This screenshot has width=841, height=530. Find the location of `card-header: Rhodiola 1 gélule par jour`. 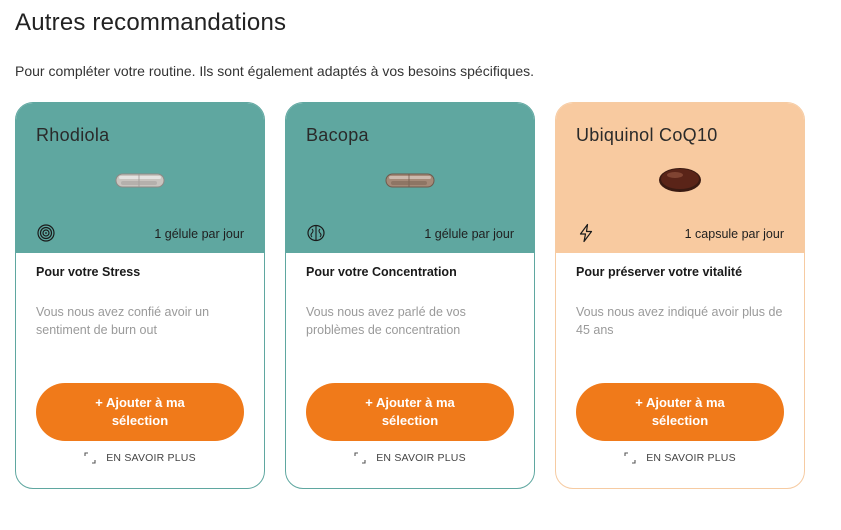

card-header: Rhodiola 1 gélule par jour is located at coordinates (140, 178).